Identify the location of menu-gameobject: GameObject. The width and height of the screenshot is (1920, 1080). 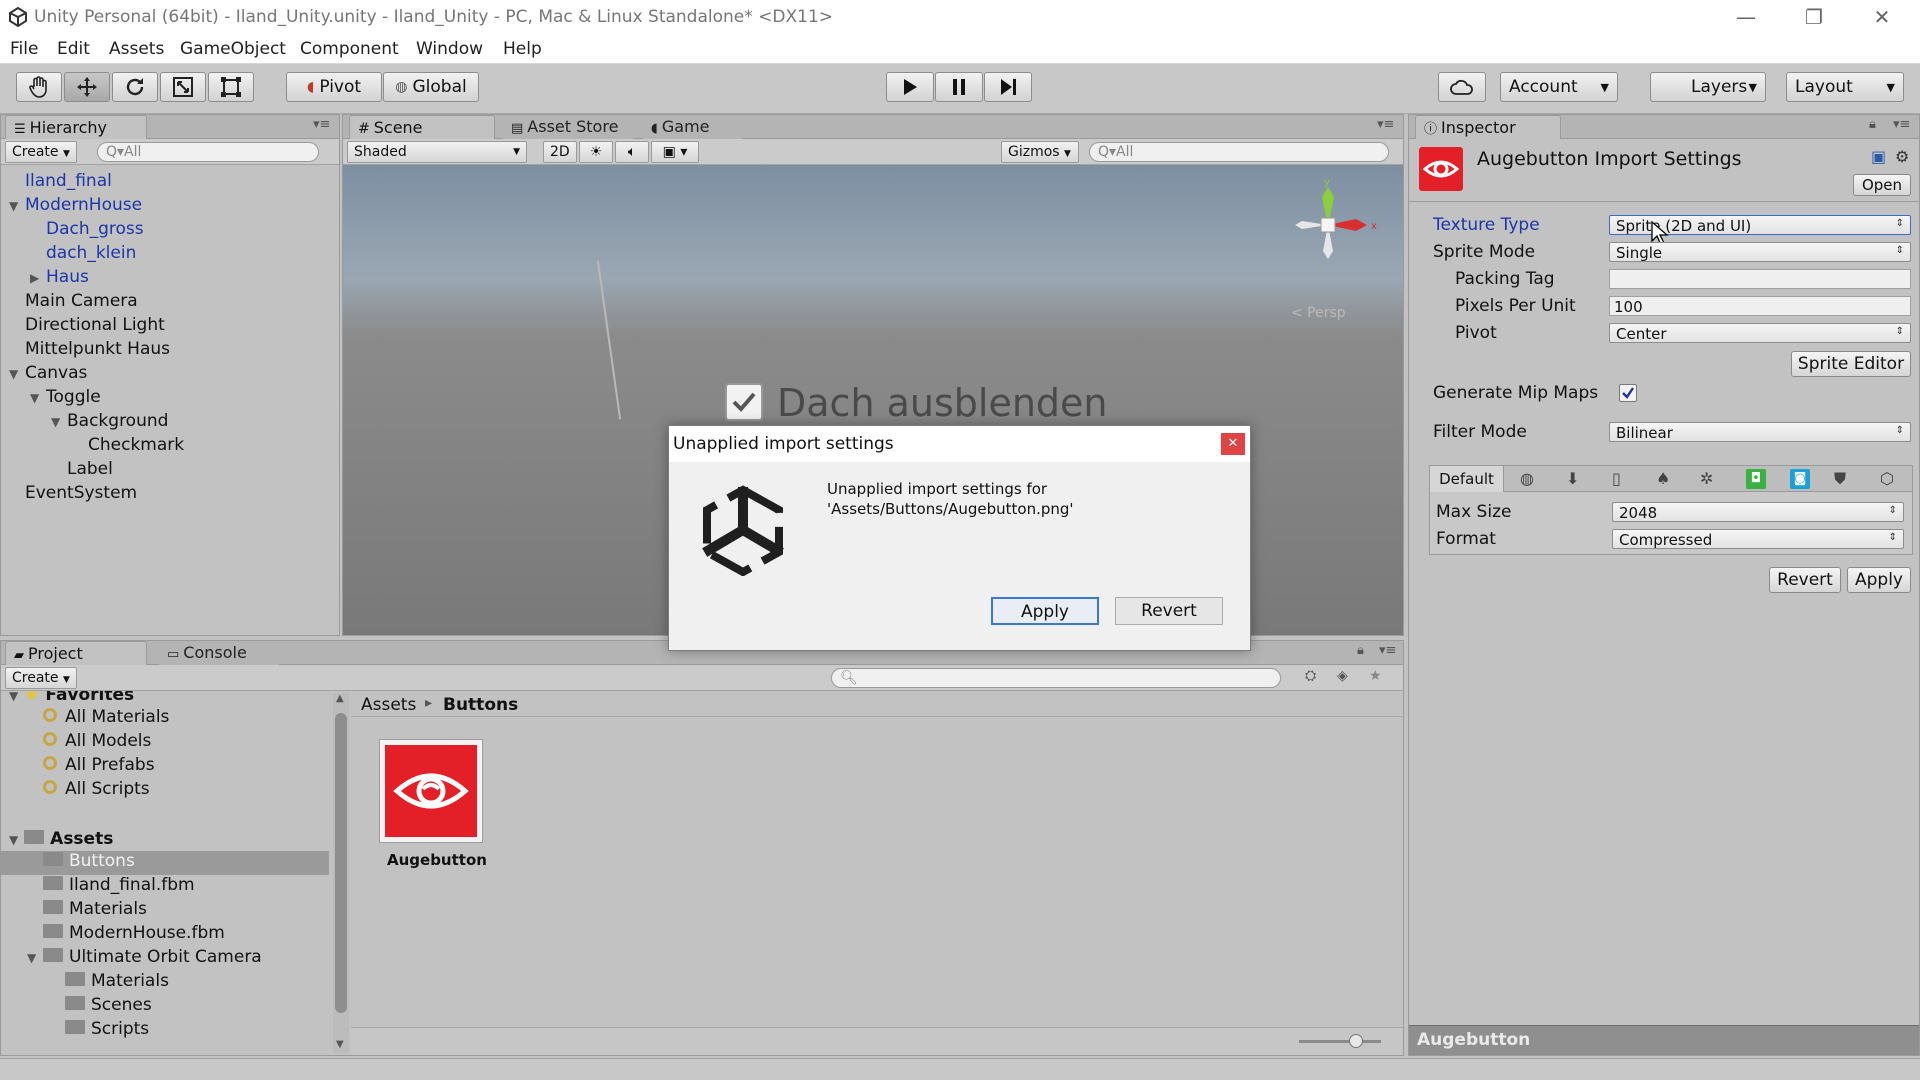
(233, 49).